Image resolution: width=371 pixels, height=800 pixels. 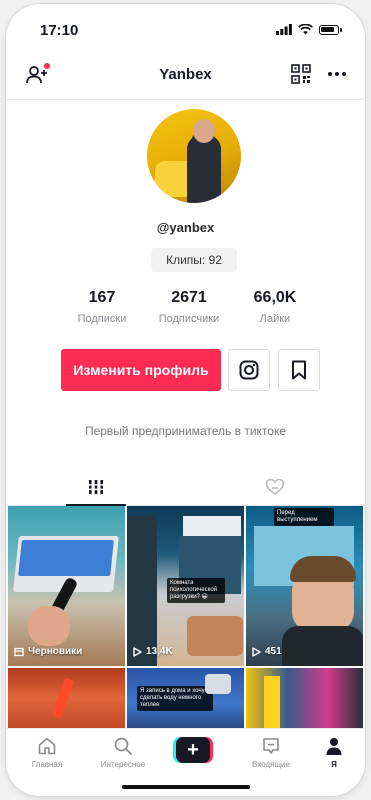 I want to click on instagram-button, so click(x=249, y=370).